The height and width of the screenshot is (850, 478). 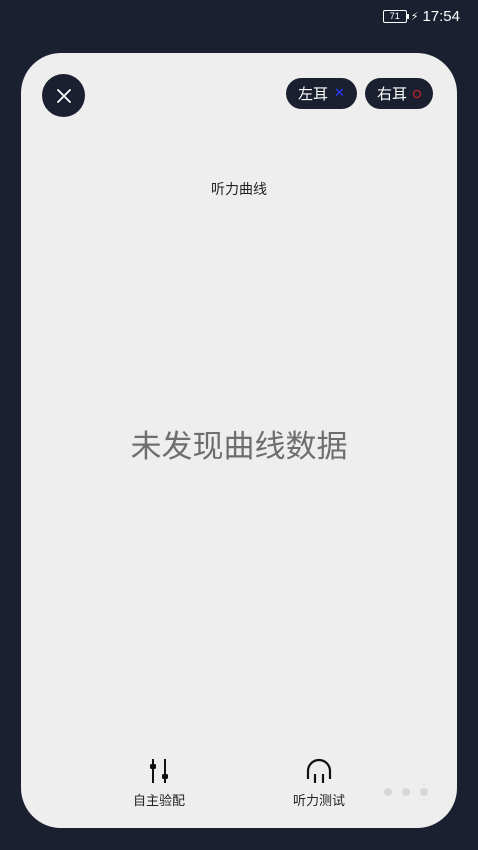 I want to click on status-bar: 71 ⚡ 17:54, so click(x=421, y=16).